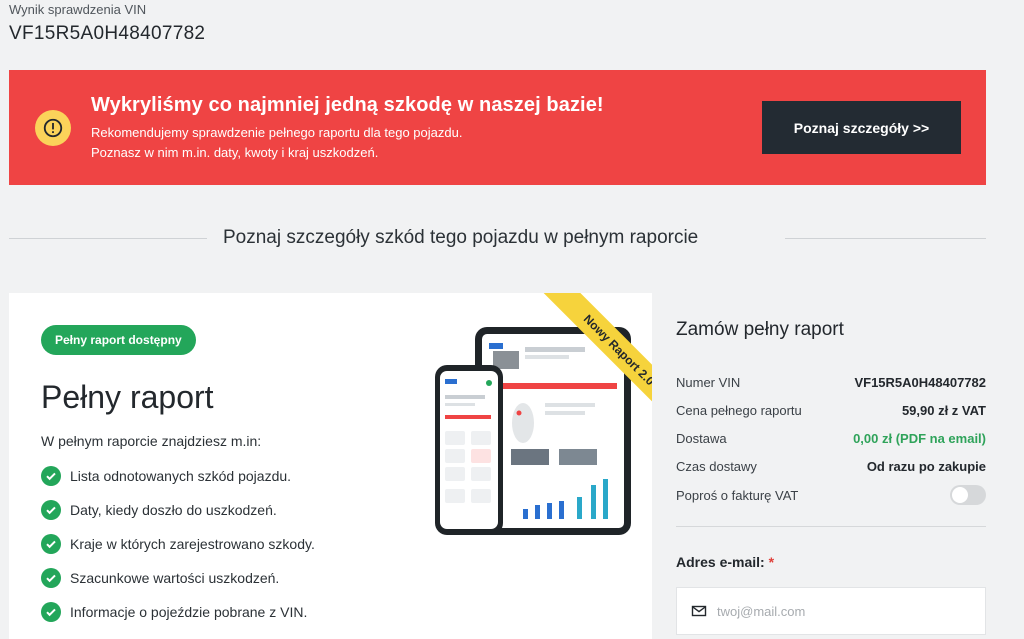 This screenshot has height=639, width=1024. I want to click on order-row-vin: Numer VIN VF15R5A0H48407782, so click(831, 382).